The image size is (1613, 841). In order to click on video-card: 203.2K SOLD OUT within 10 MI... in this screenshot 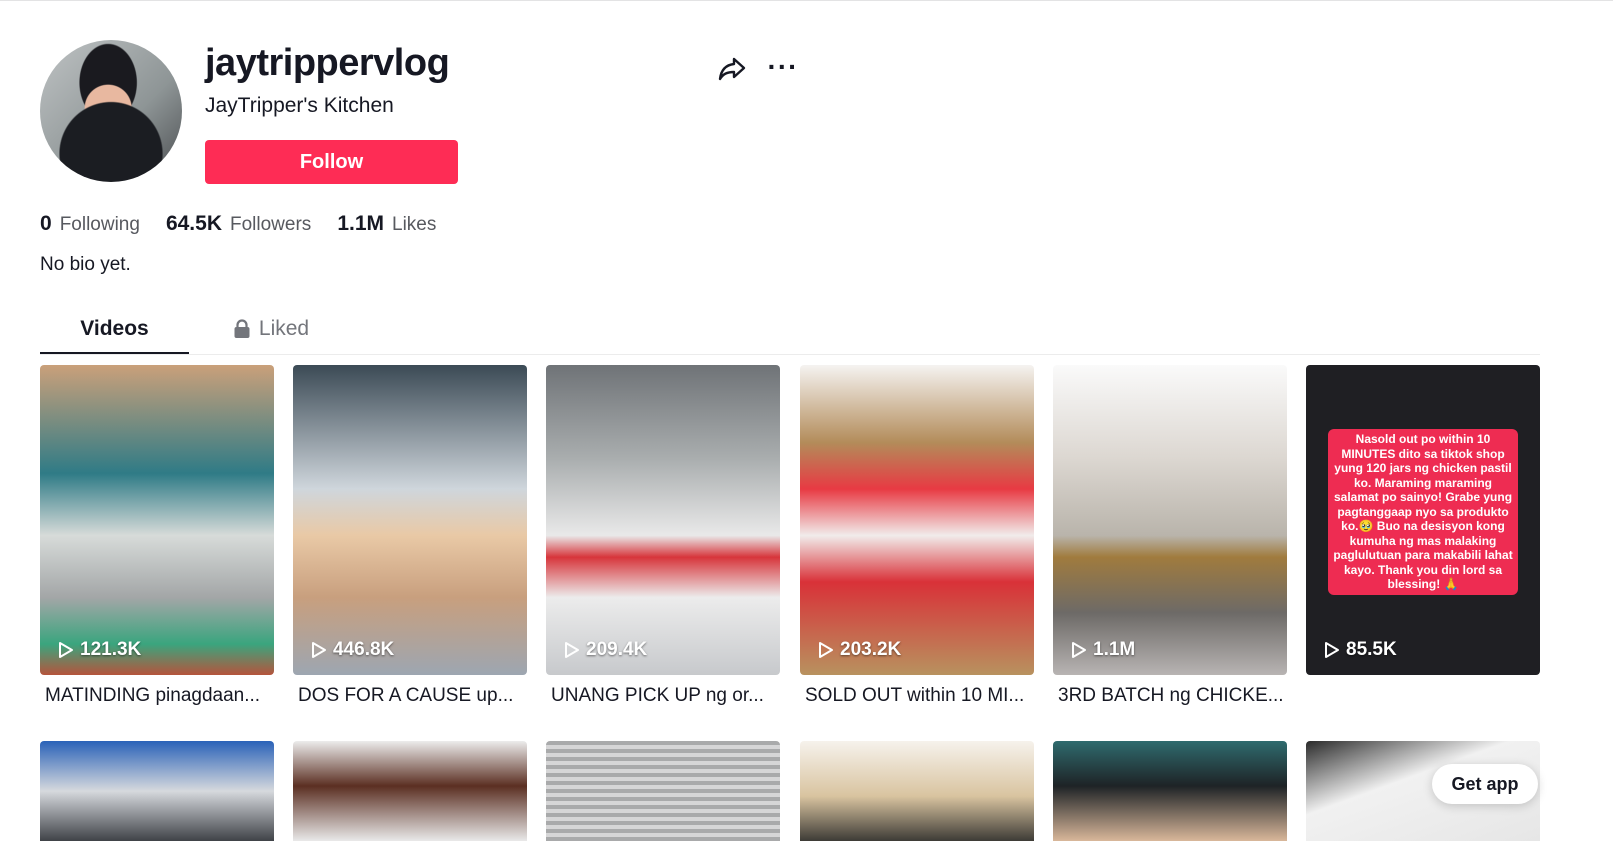, I will do `click(917, 537)`.